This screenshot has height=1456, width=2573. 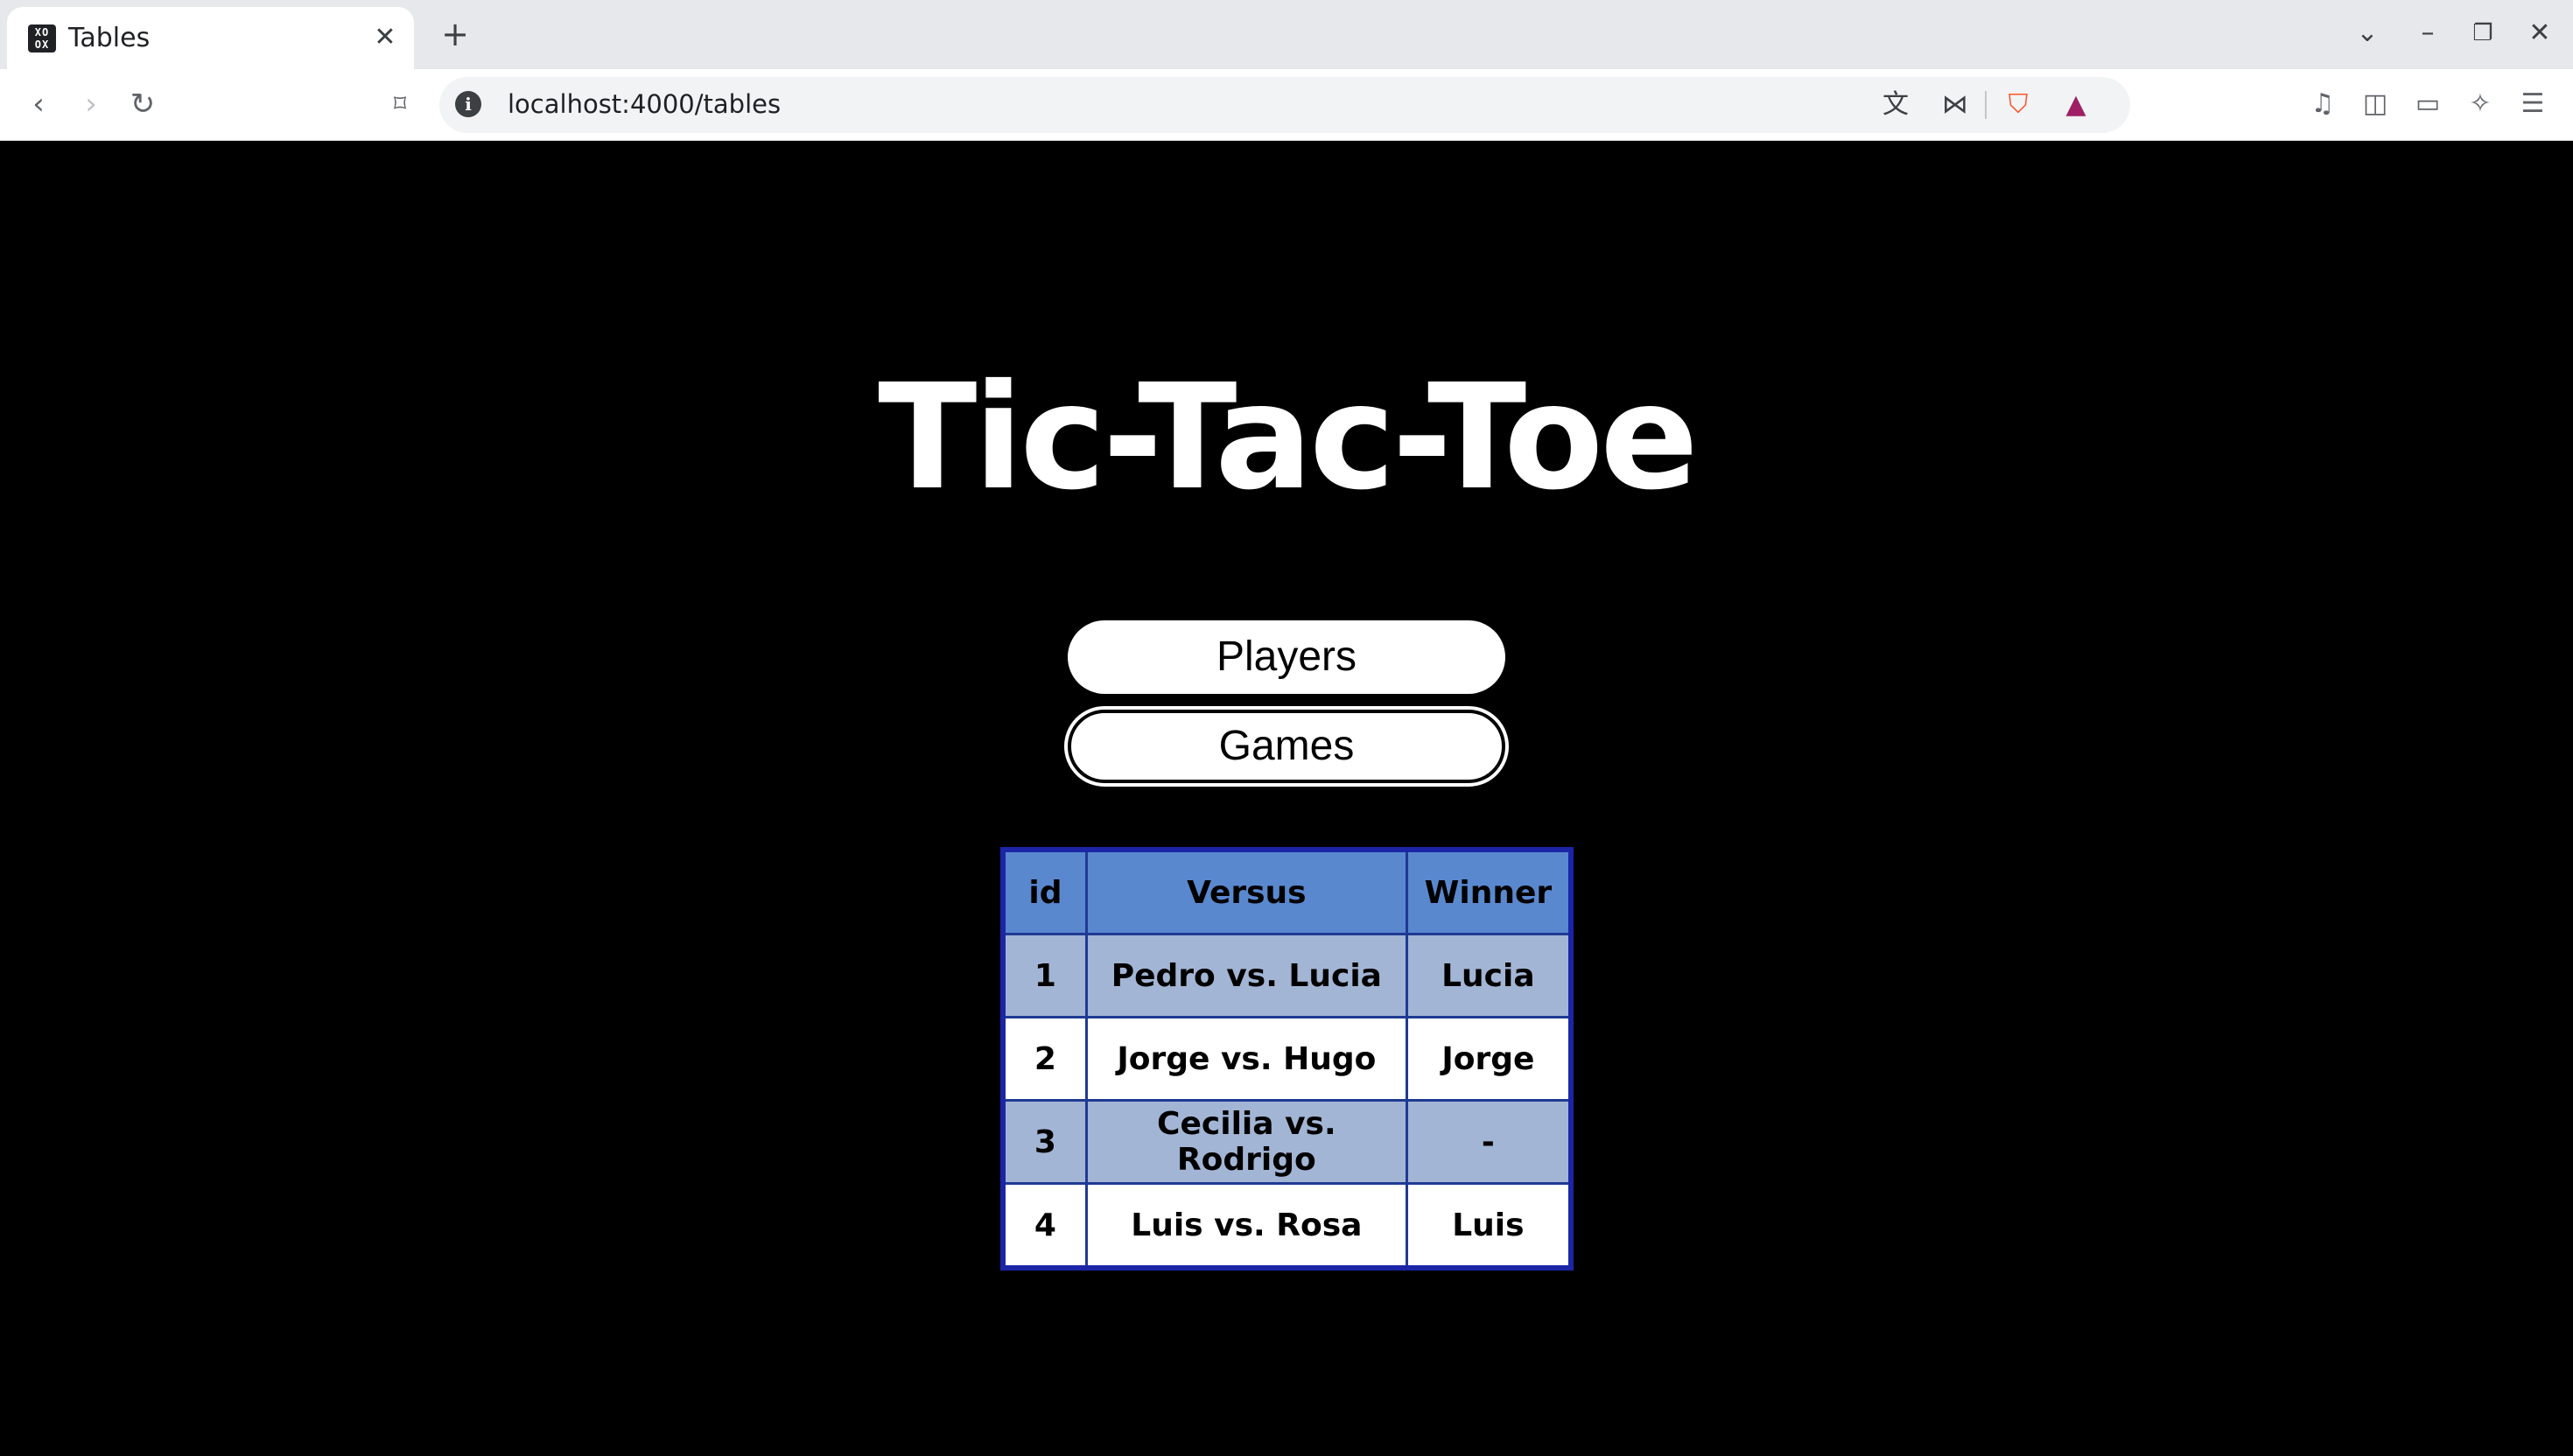 I want to click on close-icon: ✕, so click(x=385, y=37).